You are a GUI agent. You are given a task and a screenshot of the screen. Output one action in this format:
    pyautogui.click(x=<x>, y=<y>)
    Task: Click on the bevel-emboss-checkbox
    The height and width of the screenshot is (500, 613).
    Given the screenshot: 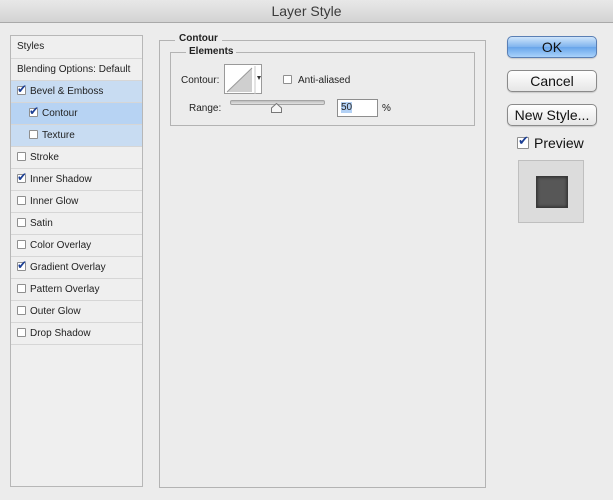 What is the action you would take?
    pyautogui.click(x=22, y=89)
    